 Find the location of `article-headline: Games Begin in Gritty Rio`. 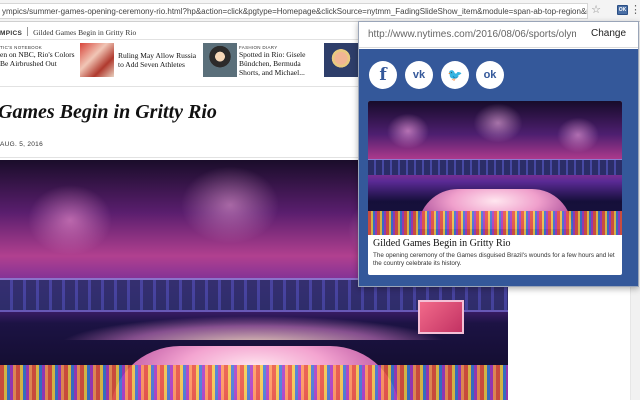

article-headline: Games Begin in Gritty Rio is located at coordinates (108, 112).